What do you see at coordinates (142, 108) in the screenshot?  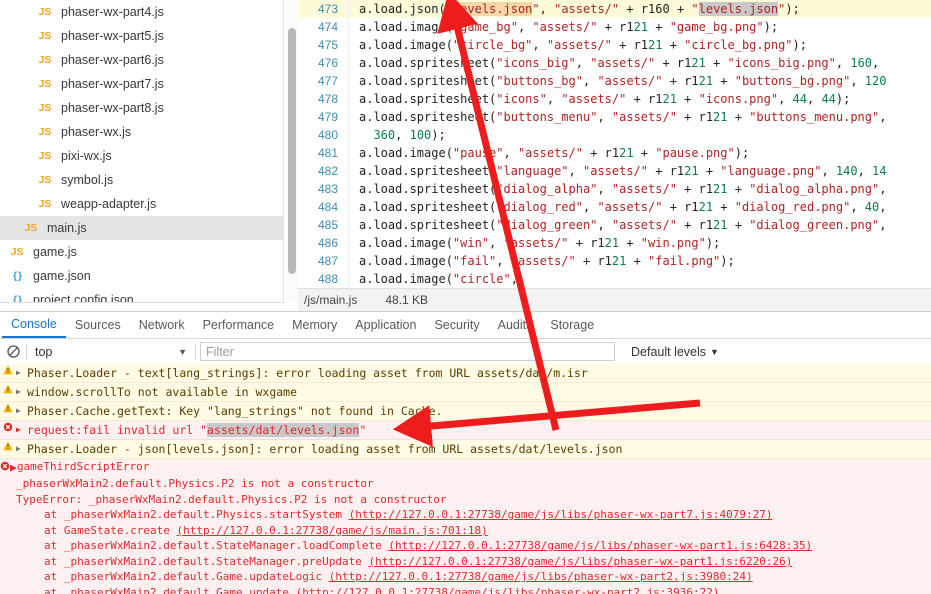 I see `file-tree-item: JSphaser-wx-part8.js` at bounding box center [142, 108].